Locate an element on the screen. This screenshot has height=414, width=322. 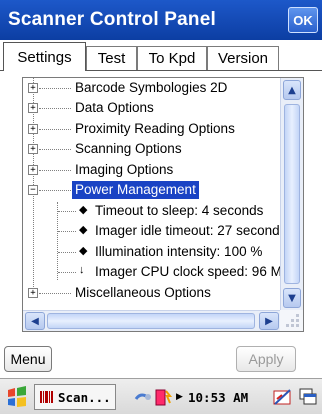
menu-button: Menu is located at coordinates (28, 359).